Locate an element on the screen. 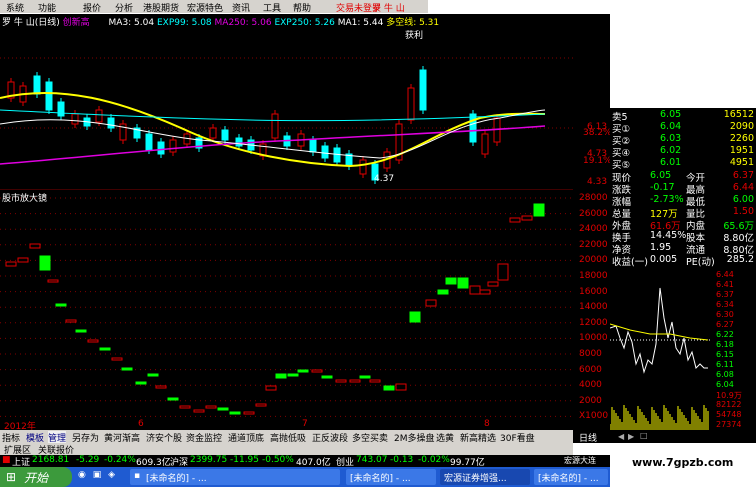  menu-tools: 工具 is located at coordinates (272, 7).